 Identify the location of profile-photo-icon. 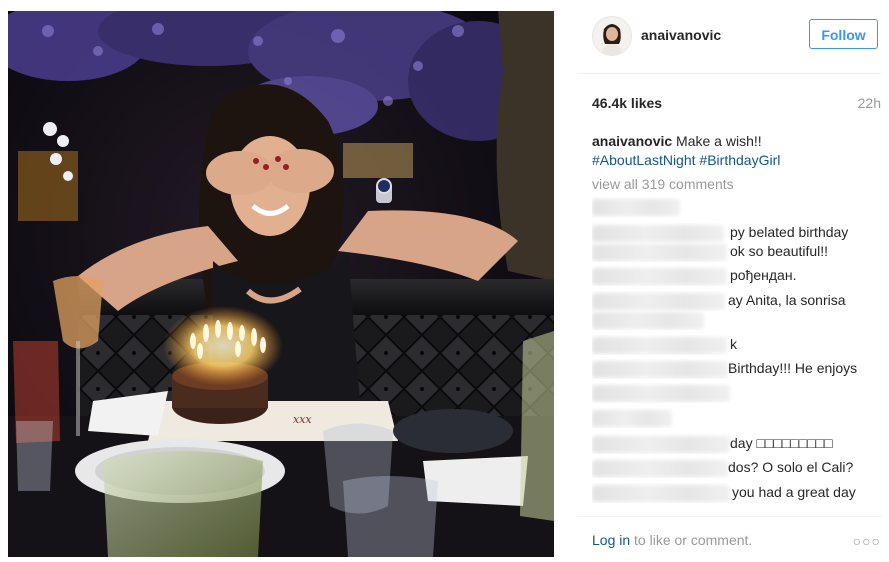
(612, 36).